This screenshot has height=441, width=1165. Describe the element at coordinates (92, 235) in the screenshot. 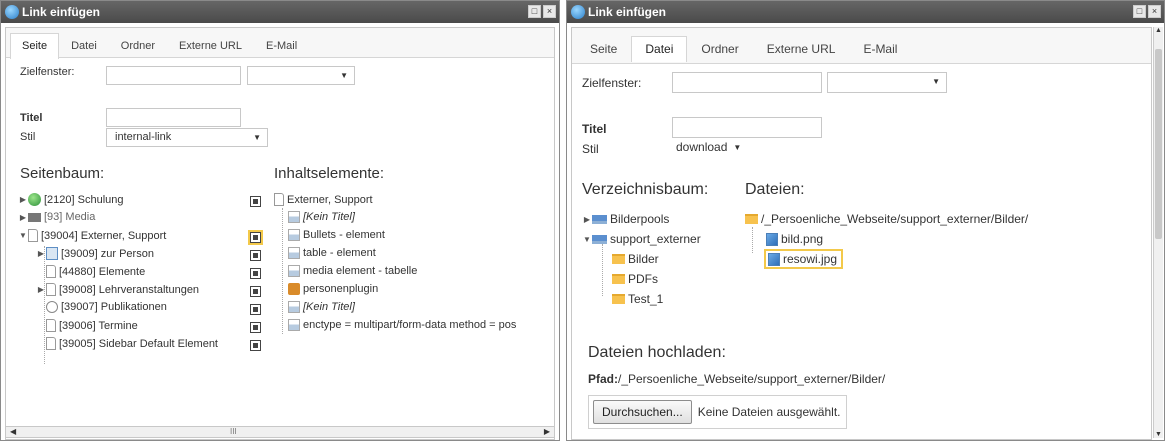

I see `tree-item-externer-support: ▼ [39004] Externer, Support` at that location.